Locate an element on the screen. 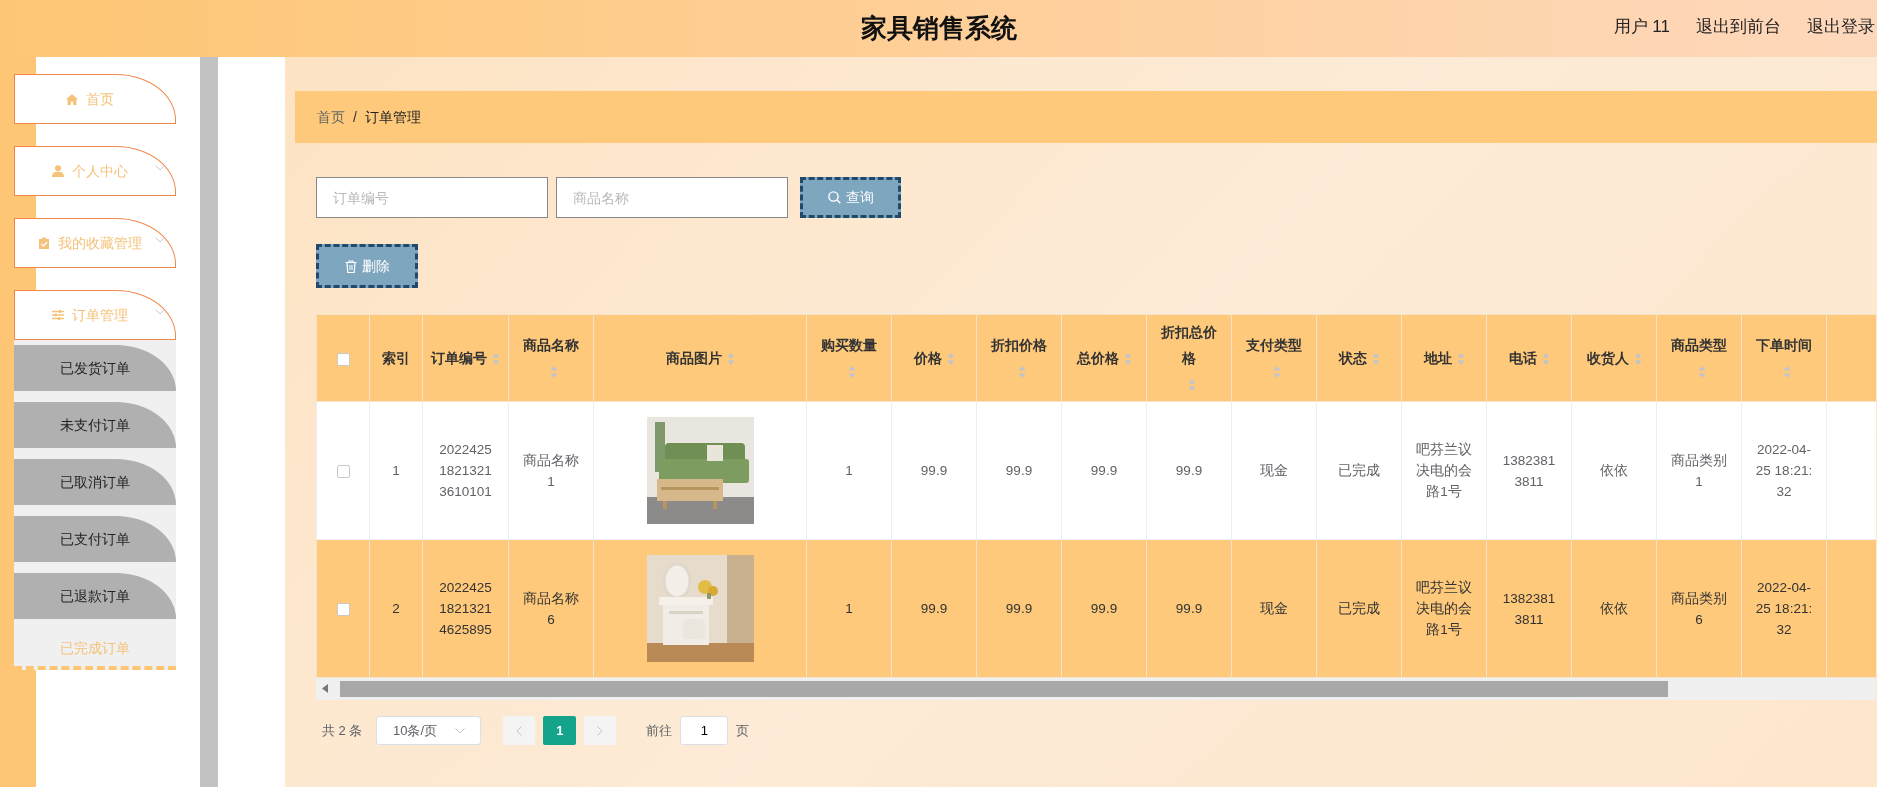 The width and height of the screenshot is (1877, 787). submenu-item: 已发货订单 is located at coordinates (95, 368).